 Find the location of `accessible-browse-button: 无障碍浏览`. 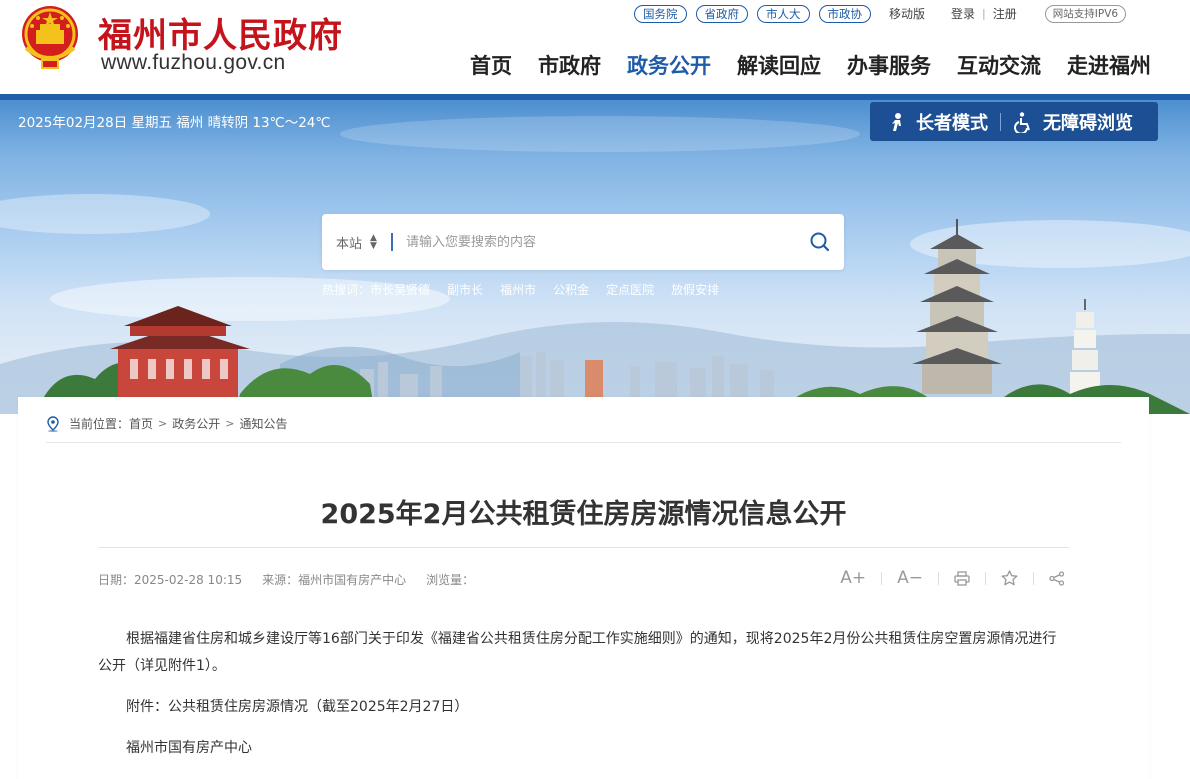

accessible-browse-button: 无障碍浏览 is located at coordinates (1073, 122).